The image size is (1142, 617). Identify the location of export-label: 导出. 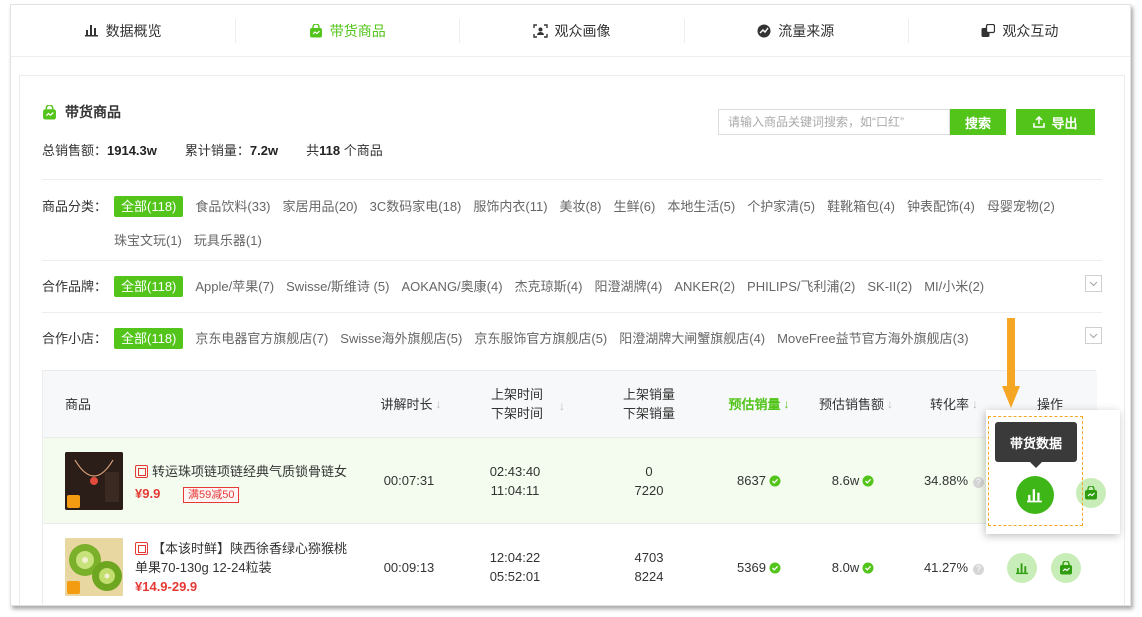
(1064, 123).